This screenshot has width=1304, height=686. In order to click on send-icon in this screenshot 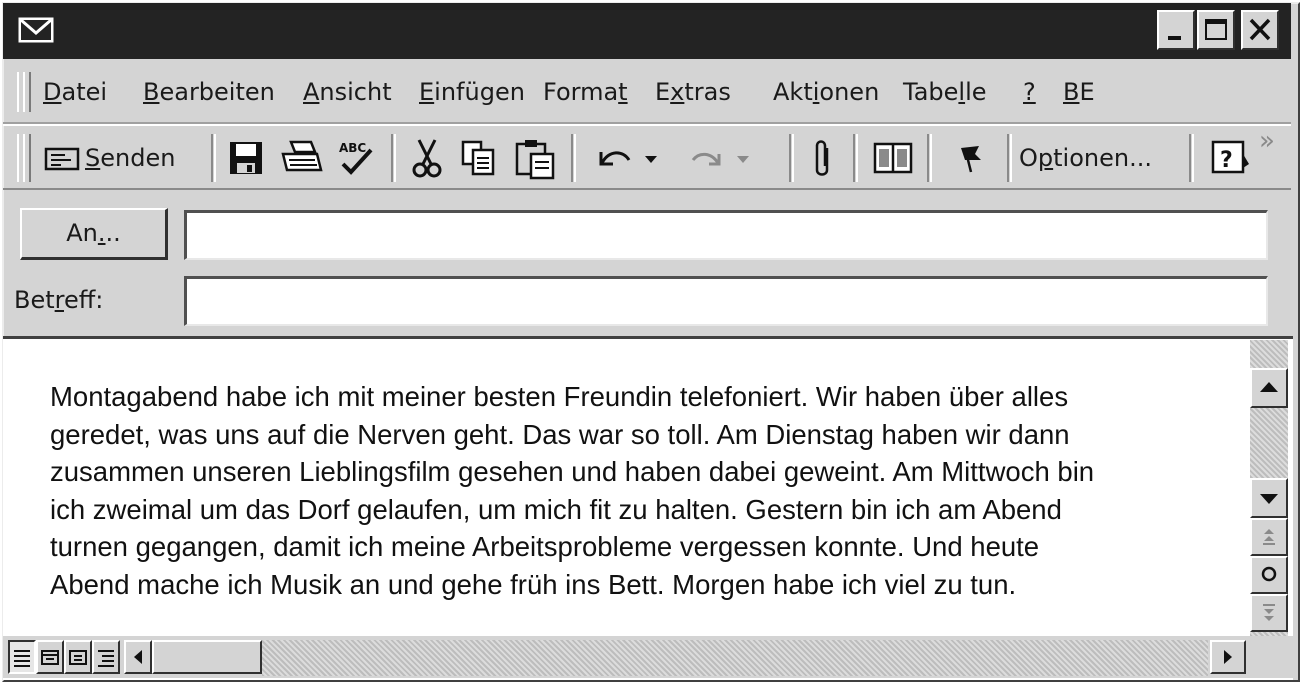, I will do `click(62, 159)`.